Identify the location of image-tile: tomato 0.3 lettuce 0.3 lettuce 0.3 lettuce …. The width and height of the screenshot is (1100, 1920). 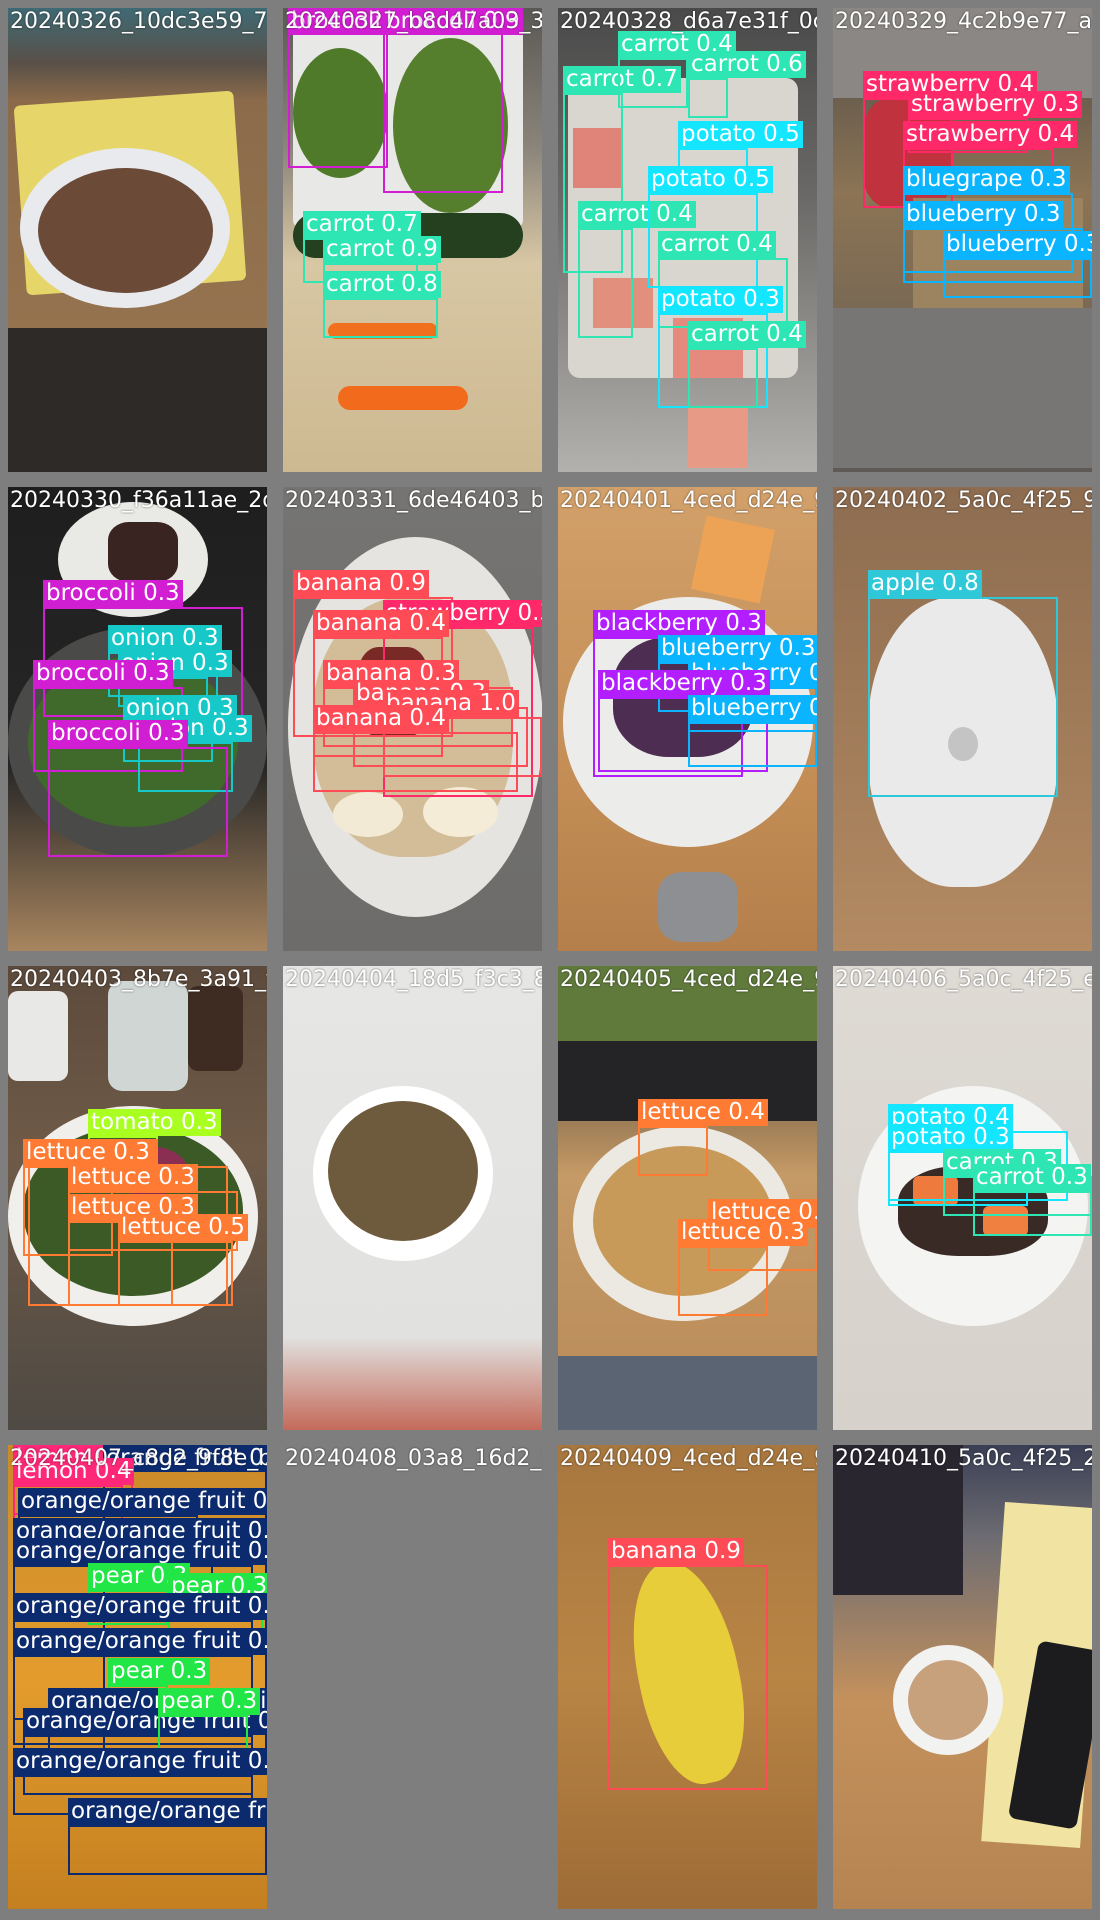
(137, 1198).